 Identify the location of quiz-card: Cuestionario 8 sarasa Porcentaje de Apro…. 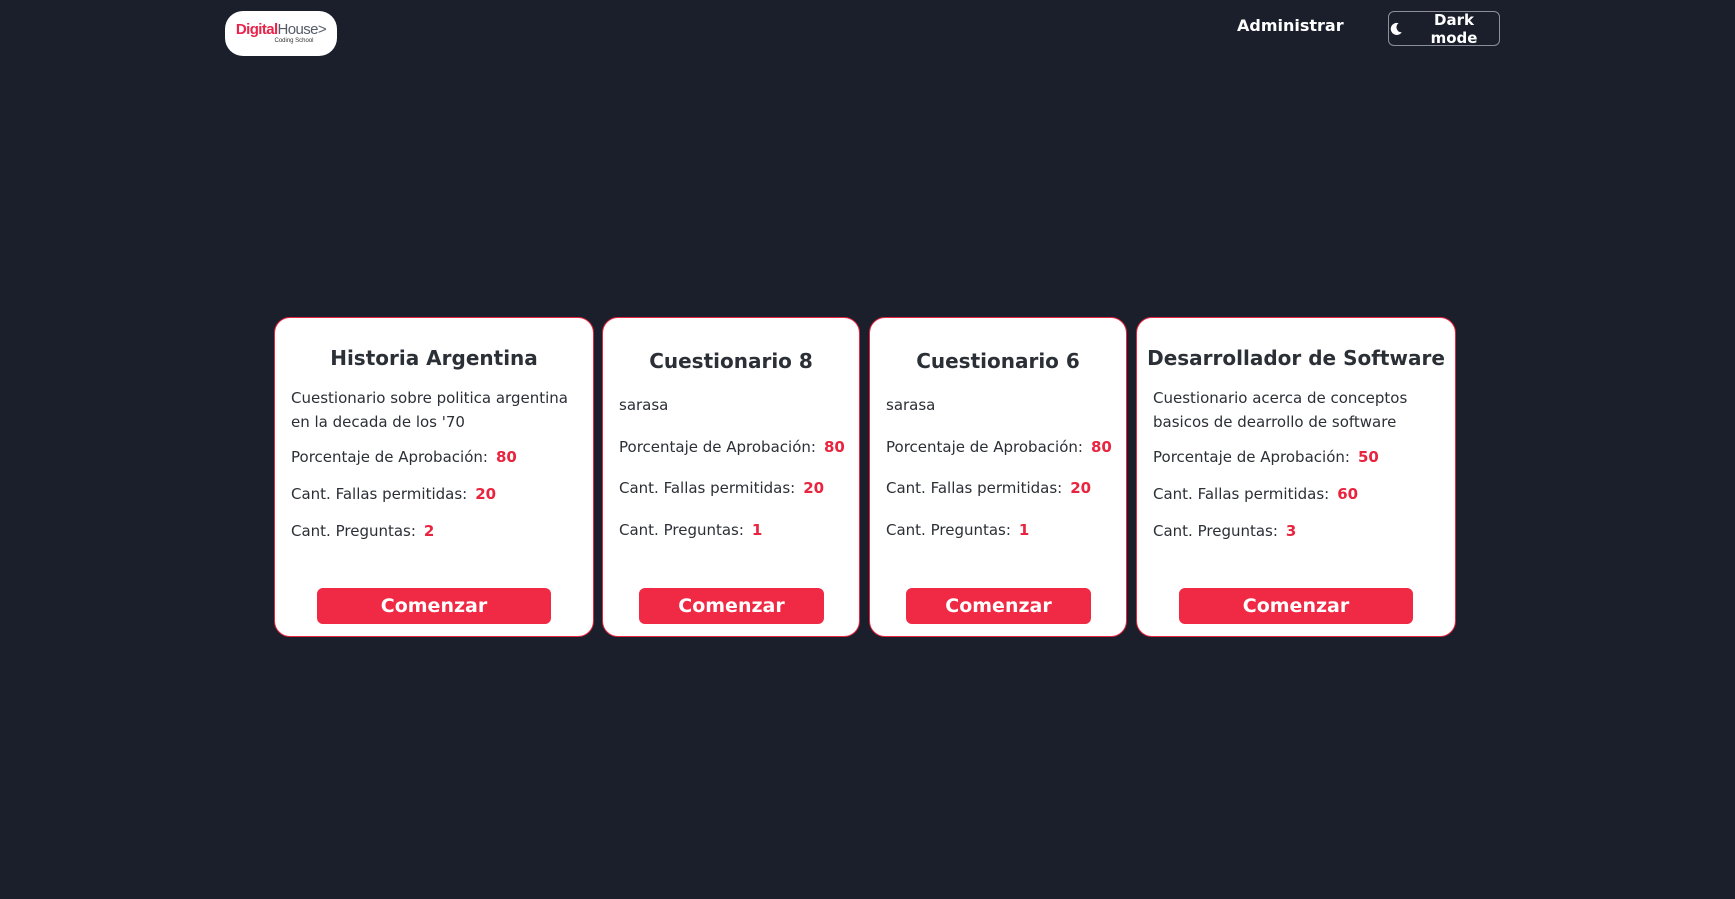
(731, 477).